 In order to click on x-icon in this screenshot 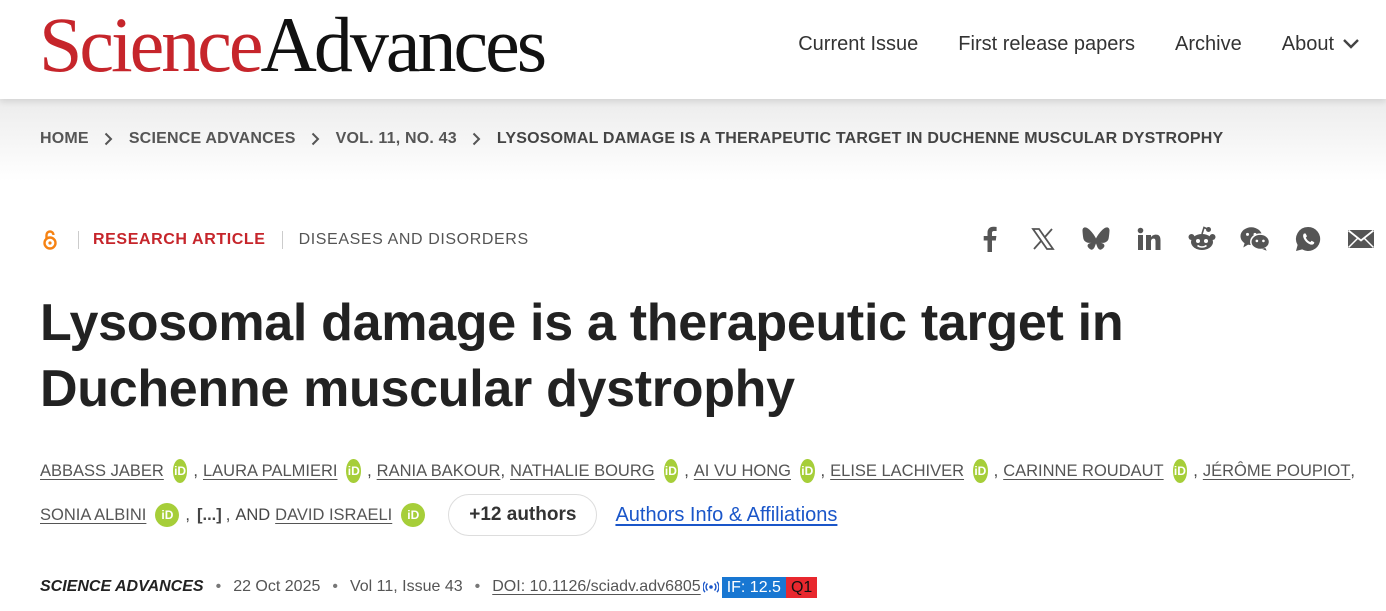, I will do `click(1043, 239)`.